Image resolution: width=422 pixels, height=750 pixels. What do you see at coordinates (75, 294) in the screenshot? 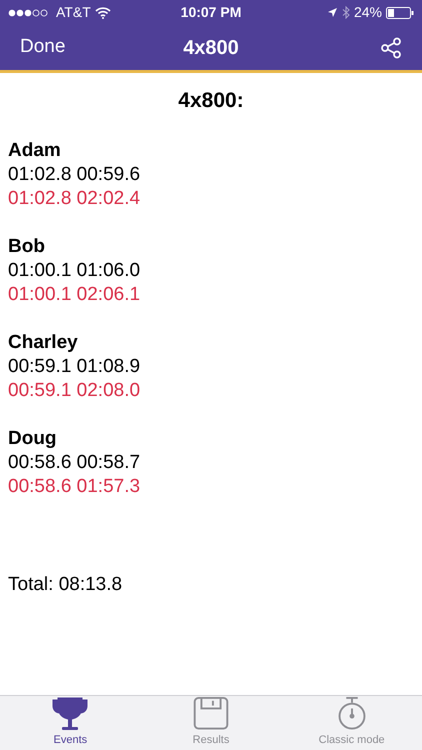
I see `cumulative-times: 01:00.1 02:06.1` at bounding box center [75, 294].